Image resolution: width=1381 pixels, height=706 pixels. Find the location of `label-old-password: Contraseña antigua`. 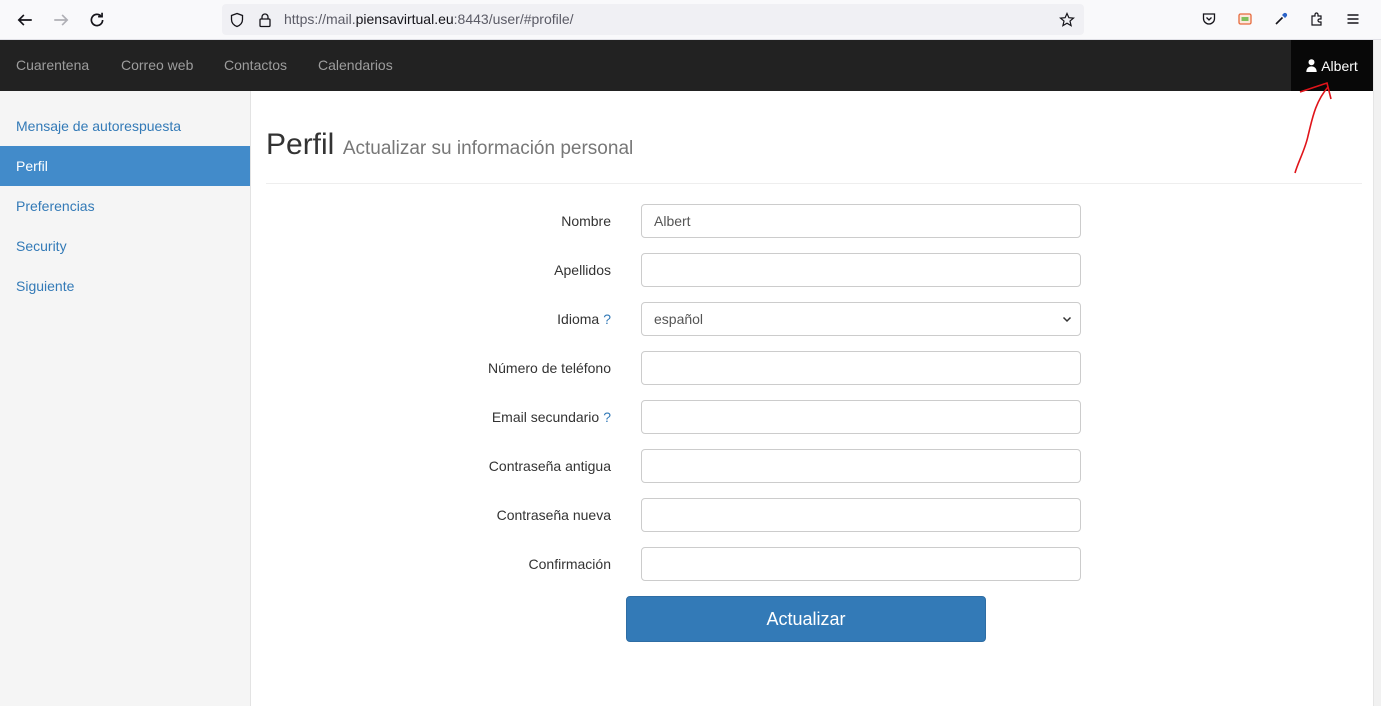

label-old-password: Contraseña antigua is located at coordinates (550, 466).